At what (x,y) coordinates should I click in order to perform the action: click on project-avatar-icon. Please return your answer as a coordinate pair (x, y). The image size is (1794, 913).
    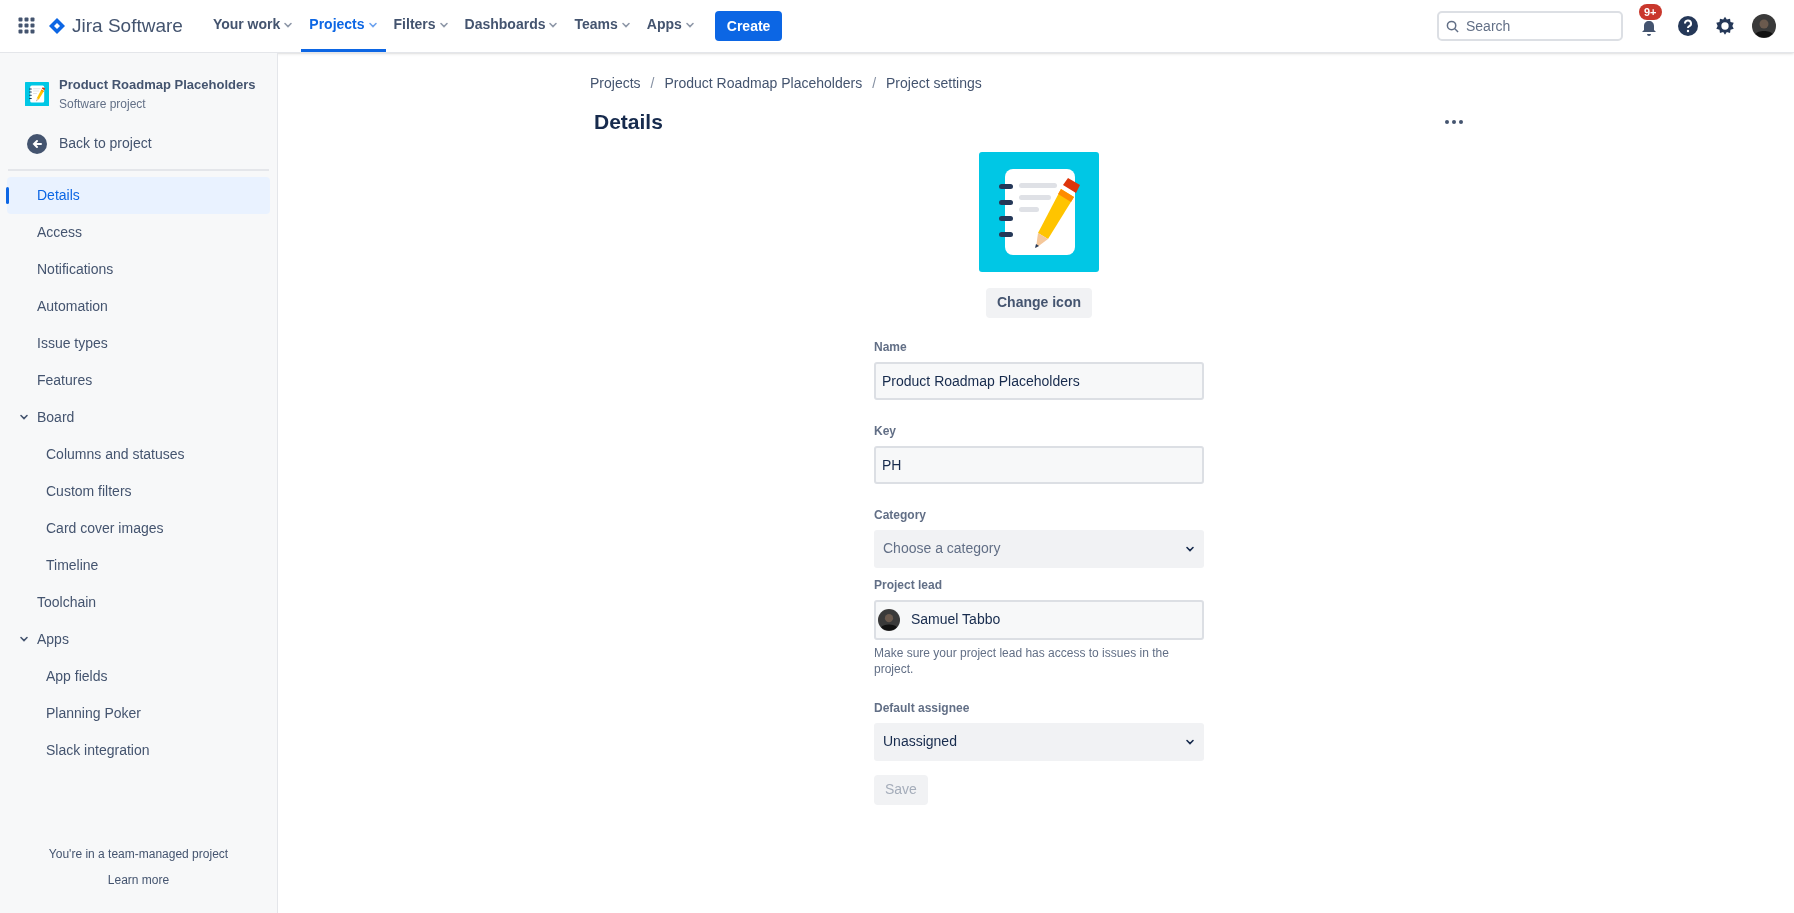
    Looking at the image, I should click on (37, 93).